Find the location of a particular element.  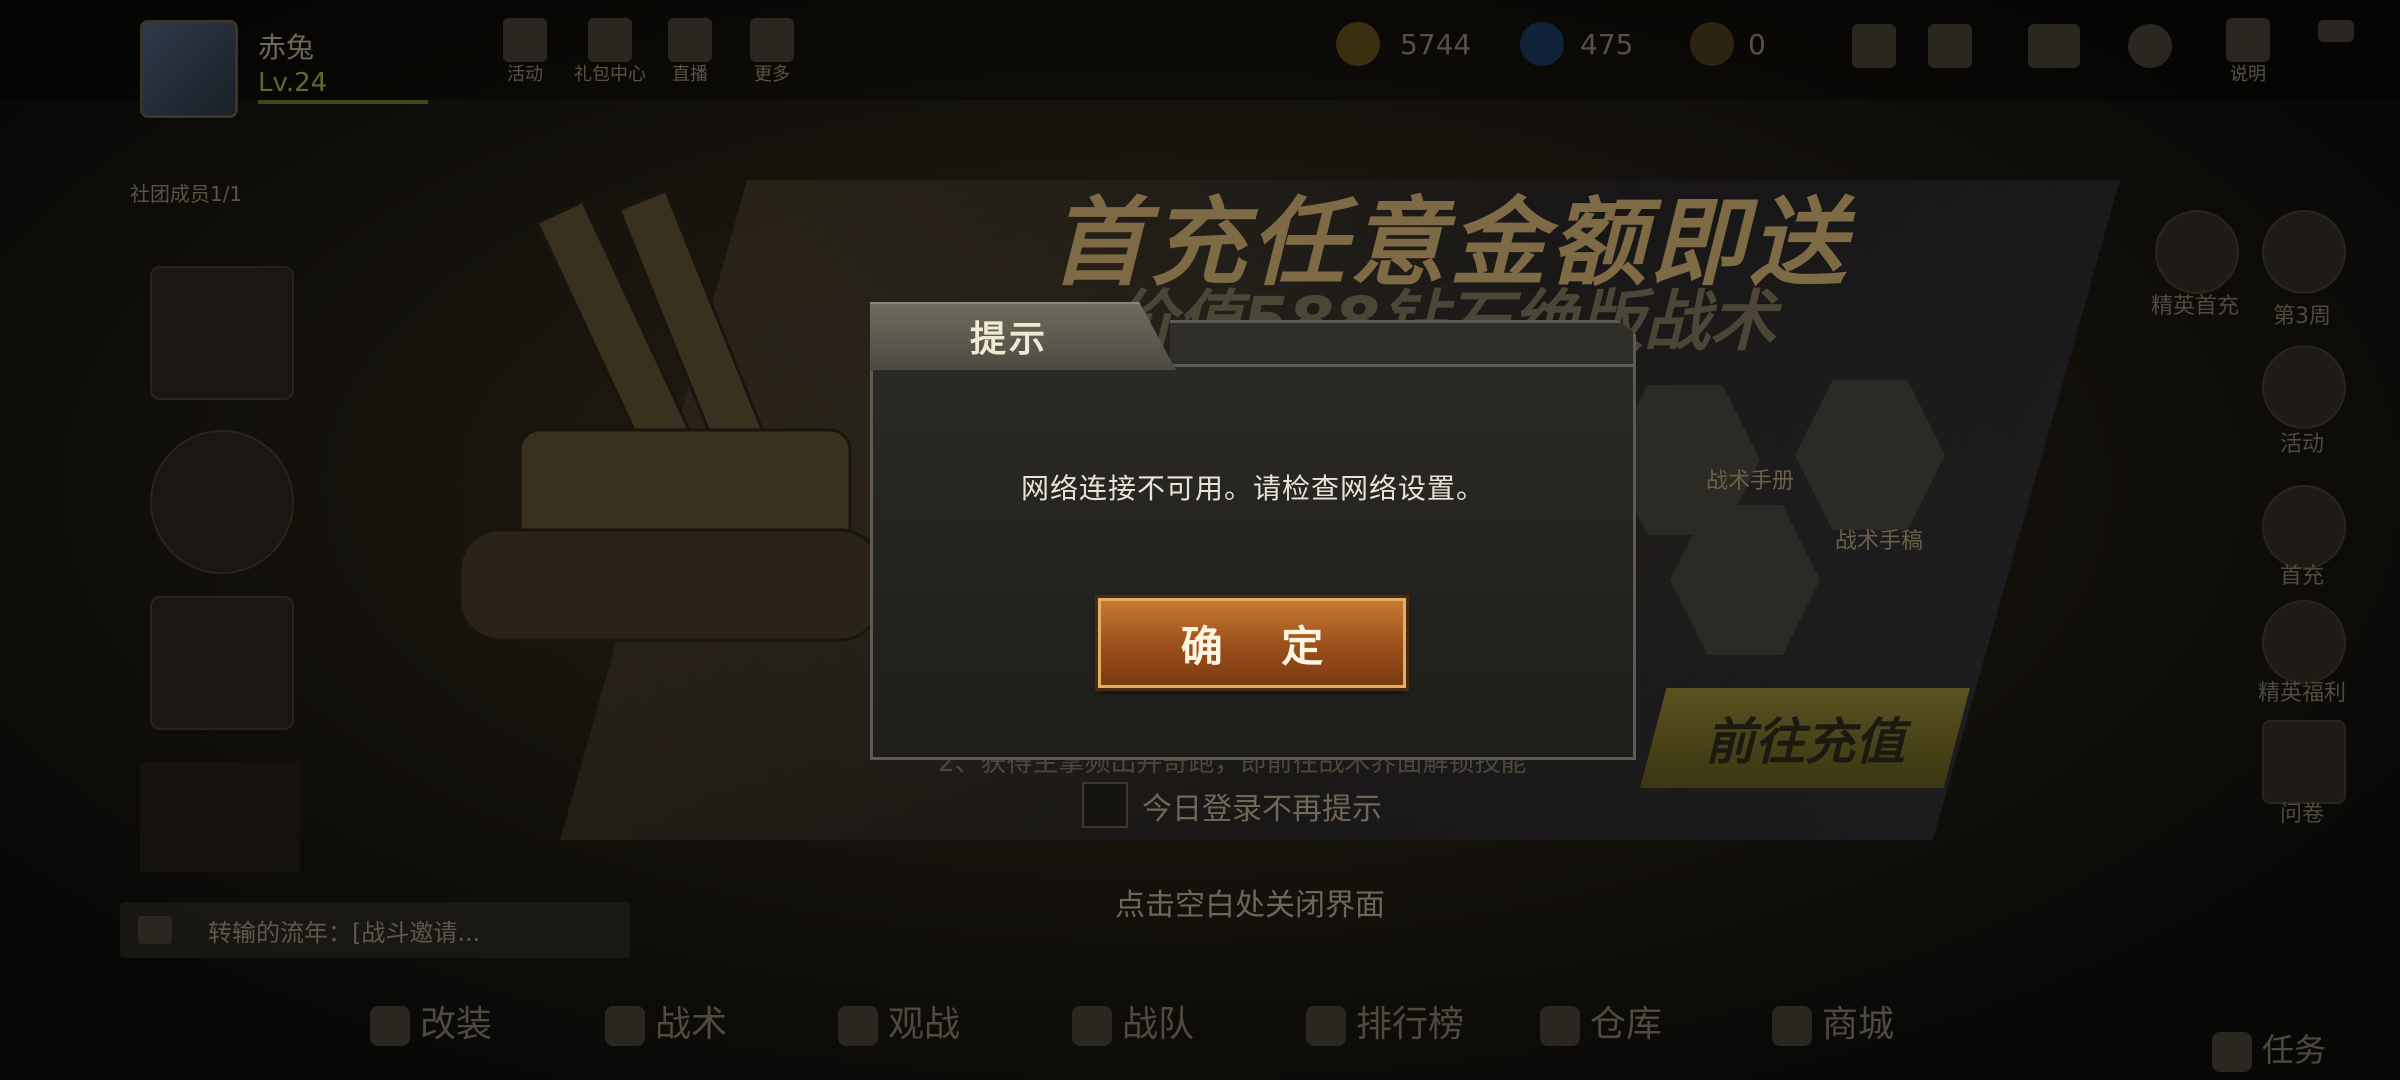

first-charge-icon is located at coordinates (2304, 527).